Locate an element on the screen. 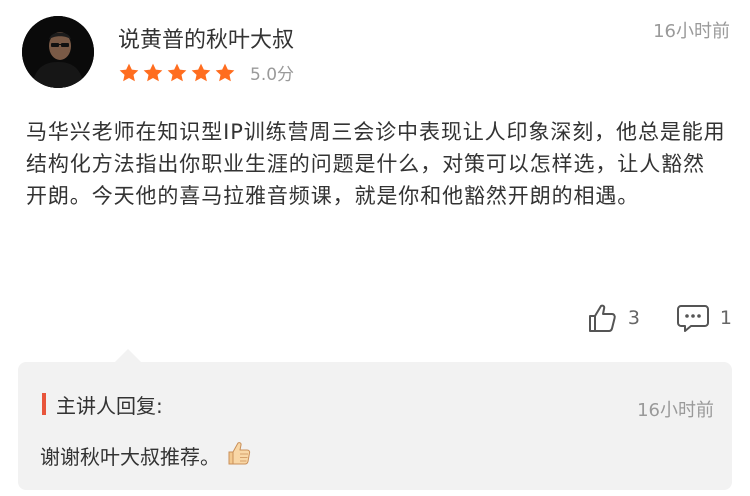  avatar is located at coordinates (58, 52).